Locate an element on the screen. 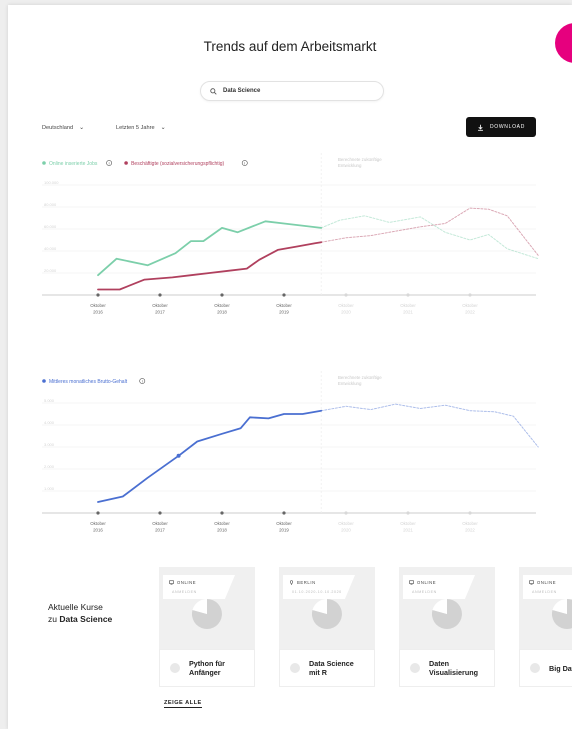  course-name-line2: Visualisierung is located at coordinates (453, 672).